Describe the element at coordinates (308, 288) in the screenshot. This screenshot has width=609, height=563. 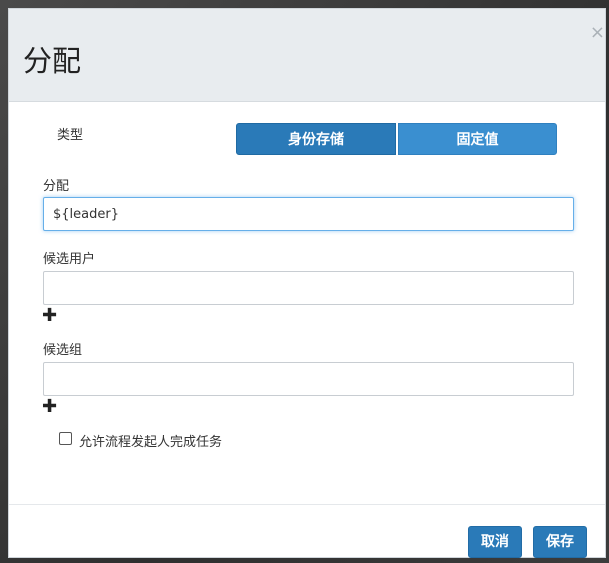
I see `candidate-users-input` at that location.